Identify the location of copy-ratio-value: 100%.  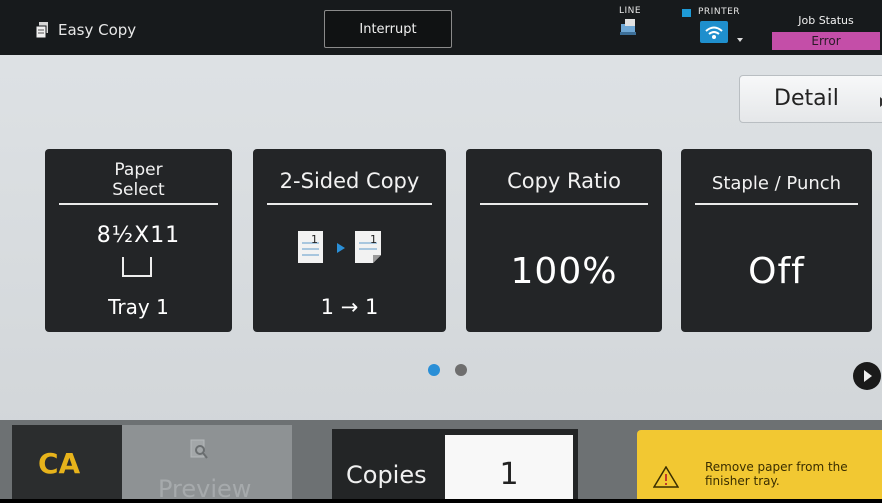
(564, 271).